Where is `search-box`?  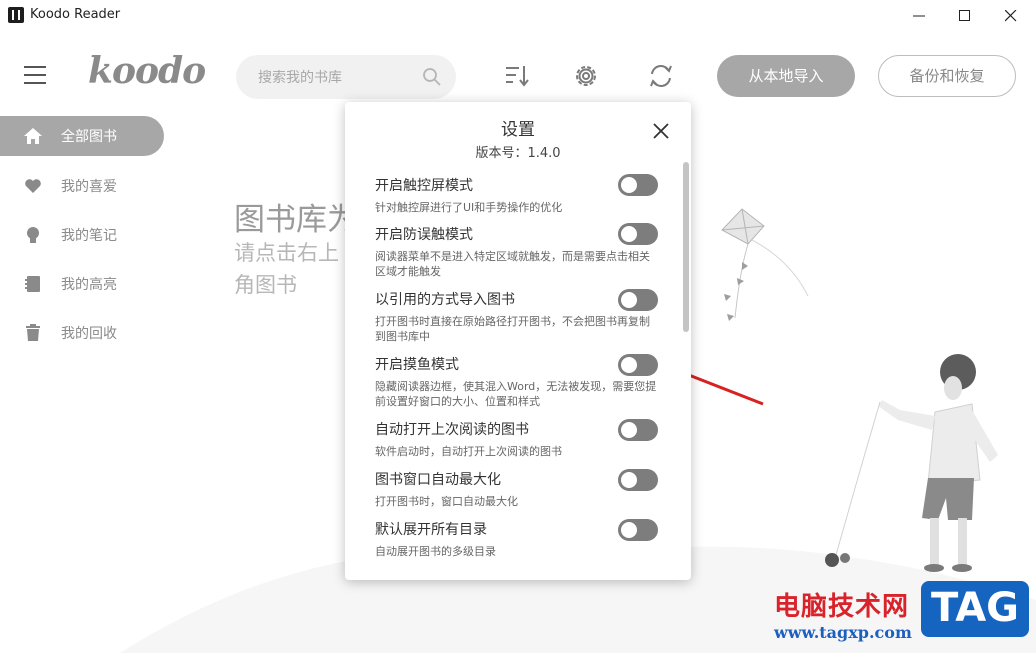 search-box is located at coordinates (346, 77).